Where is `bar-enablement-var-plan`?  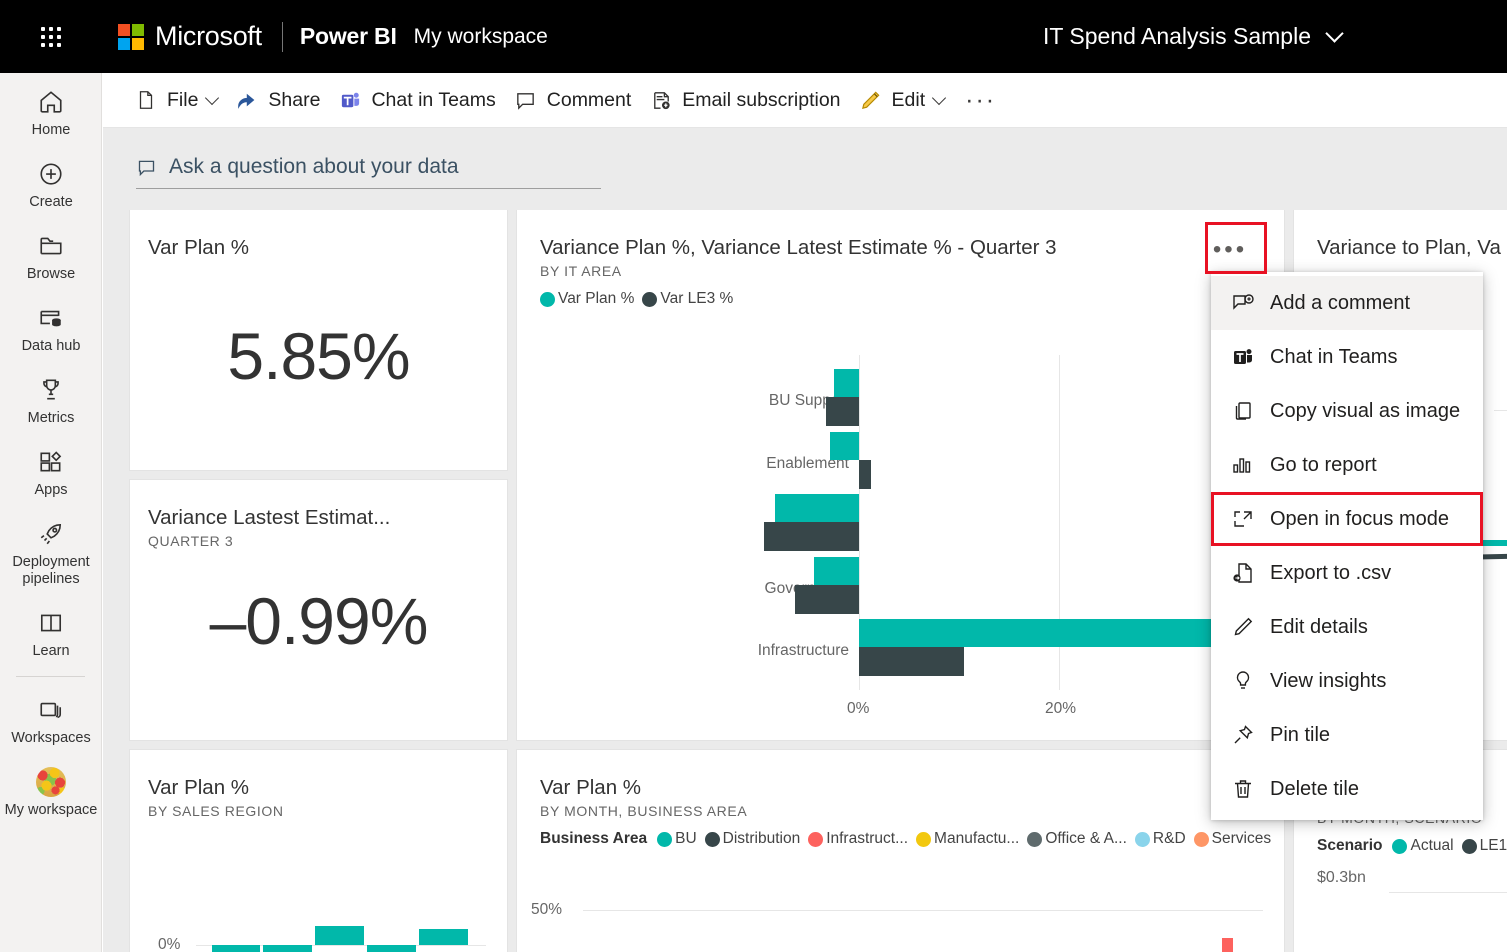 bar-enablement-var-plan is located at coordinates (844, 446).